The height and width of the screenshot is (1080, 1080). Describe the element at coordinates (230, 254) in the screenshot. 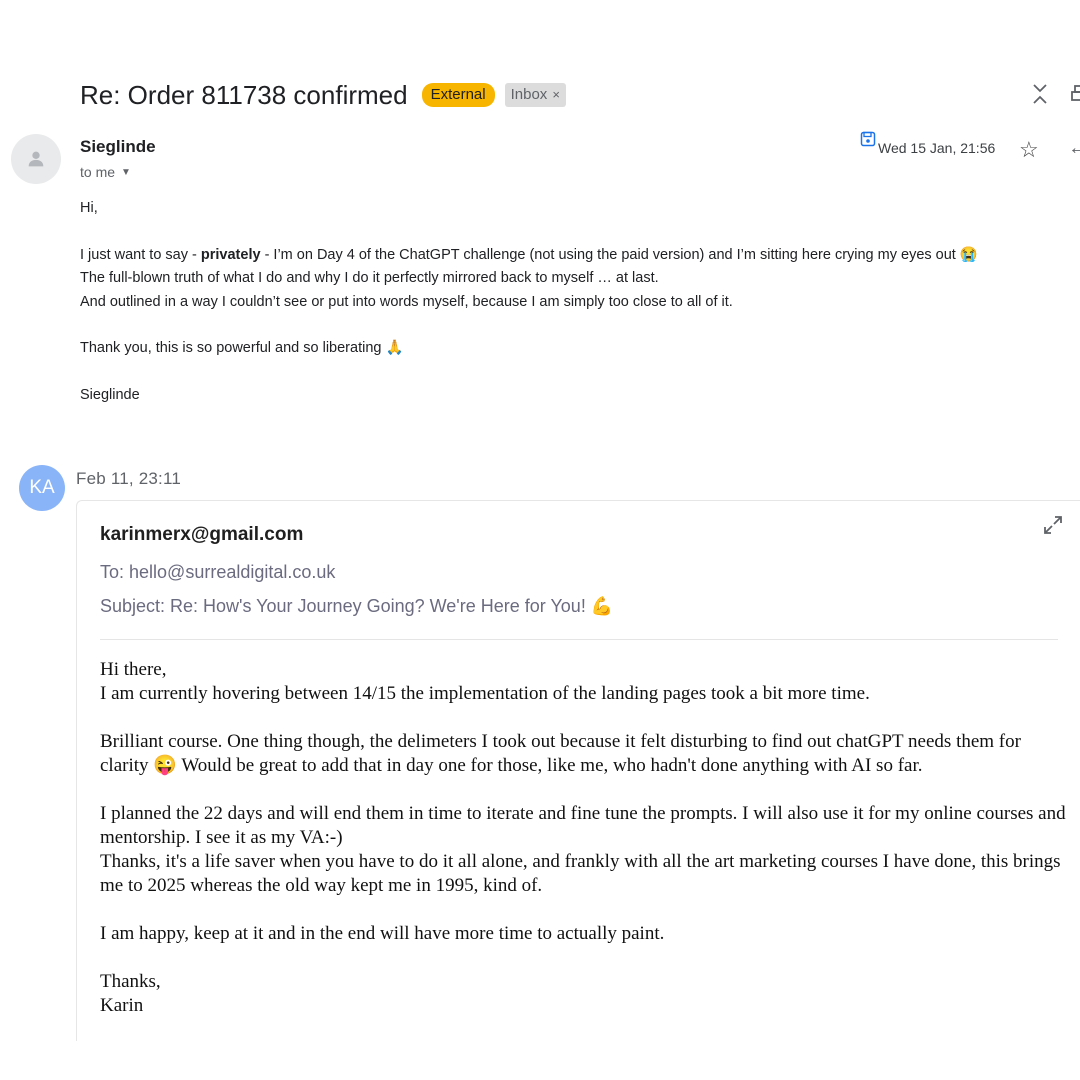

I see `emphasis: privately` at that location.